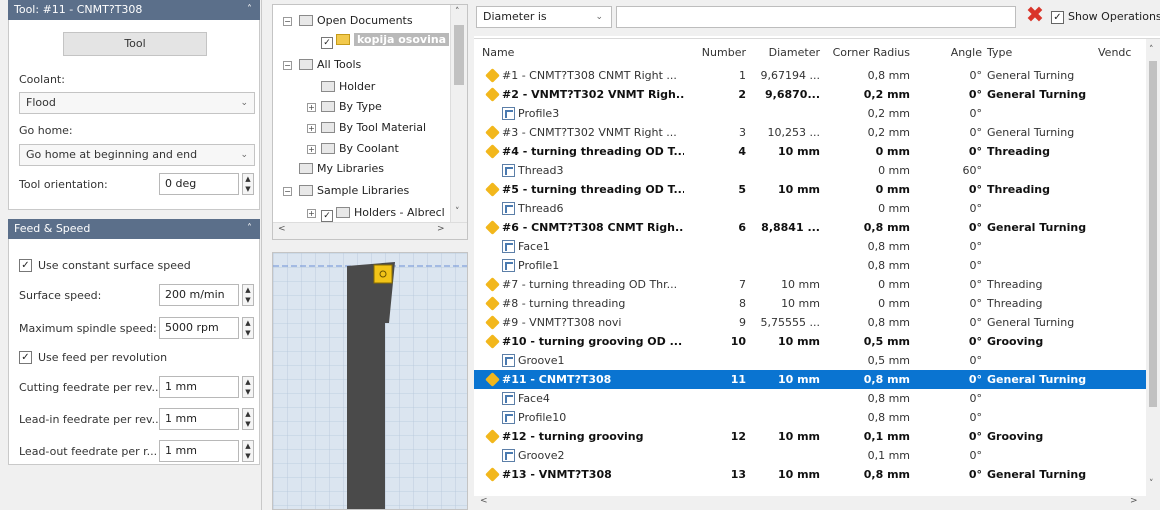 The height and width of the screenshot is (510, 1160). What do you see at coordinates (458, 114) in the screenshot?
I see `tree-vertical-scrollbar: ˄ ˅` at bounding box center [458, 114].